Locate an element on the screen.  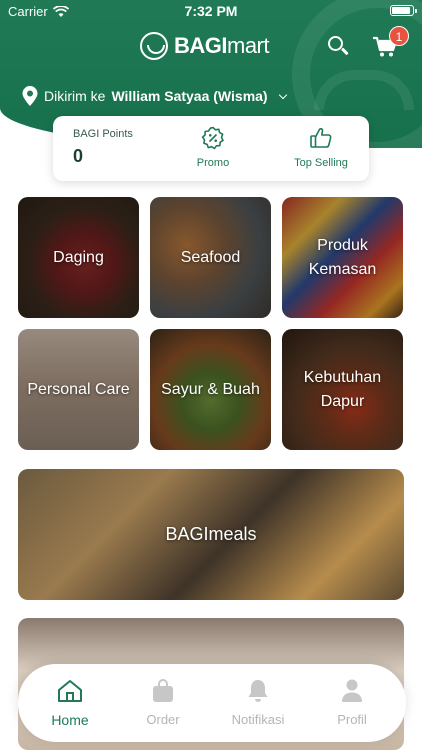
home-icon is located at coordinates (70, 691).